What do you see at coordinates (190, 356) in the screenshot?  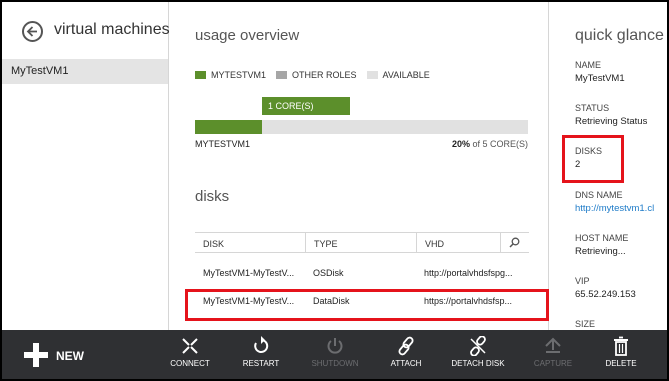 I see `connect-button: CONNECT` at bounding box center [190, 356].